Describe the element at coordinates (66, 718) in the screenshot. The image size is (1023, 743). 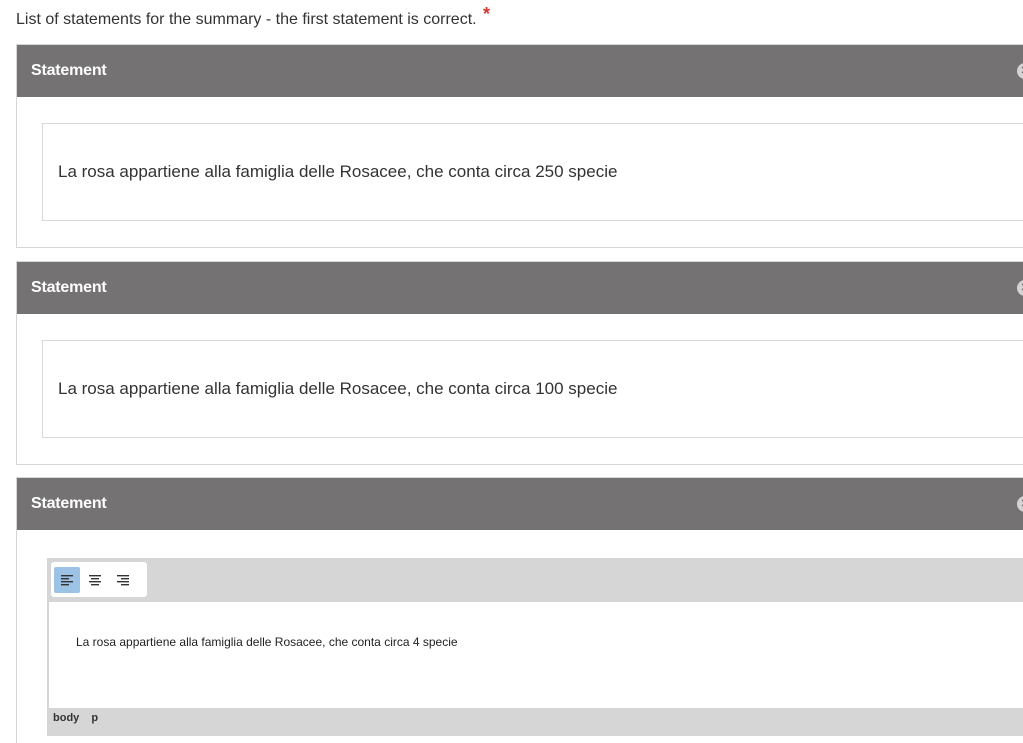
I see `editor-path-body: body` at that location.